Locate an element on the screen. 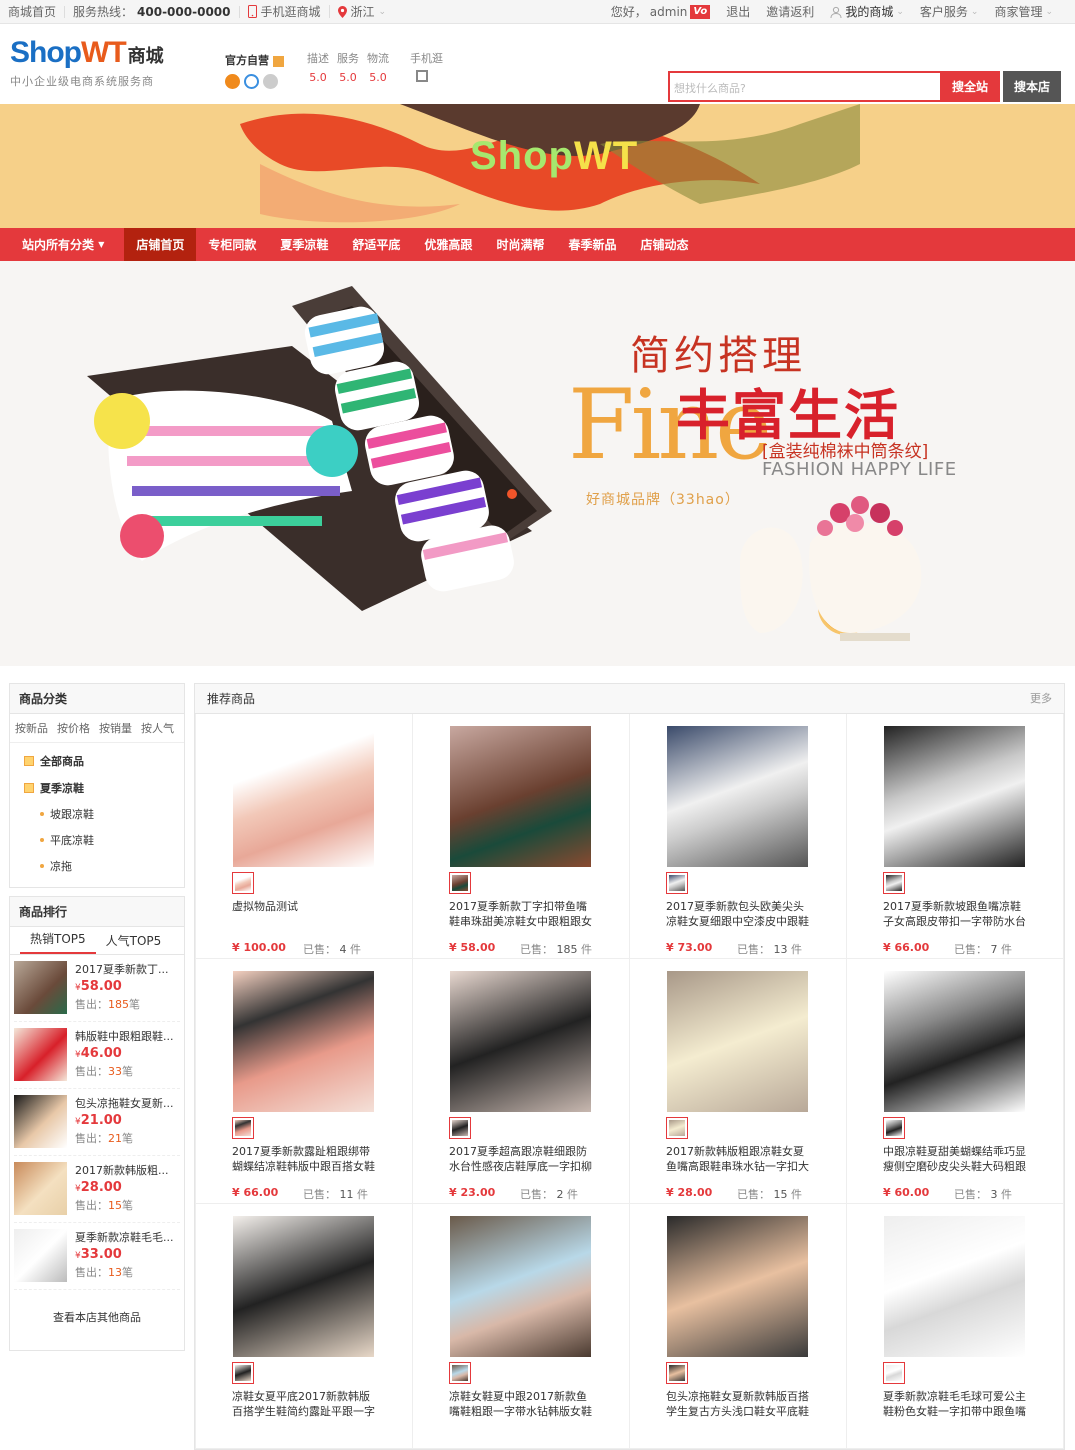  subcategory-item: 平底凉鞋 is located at coordinates (99, 840).